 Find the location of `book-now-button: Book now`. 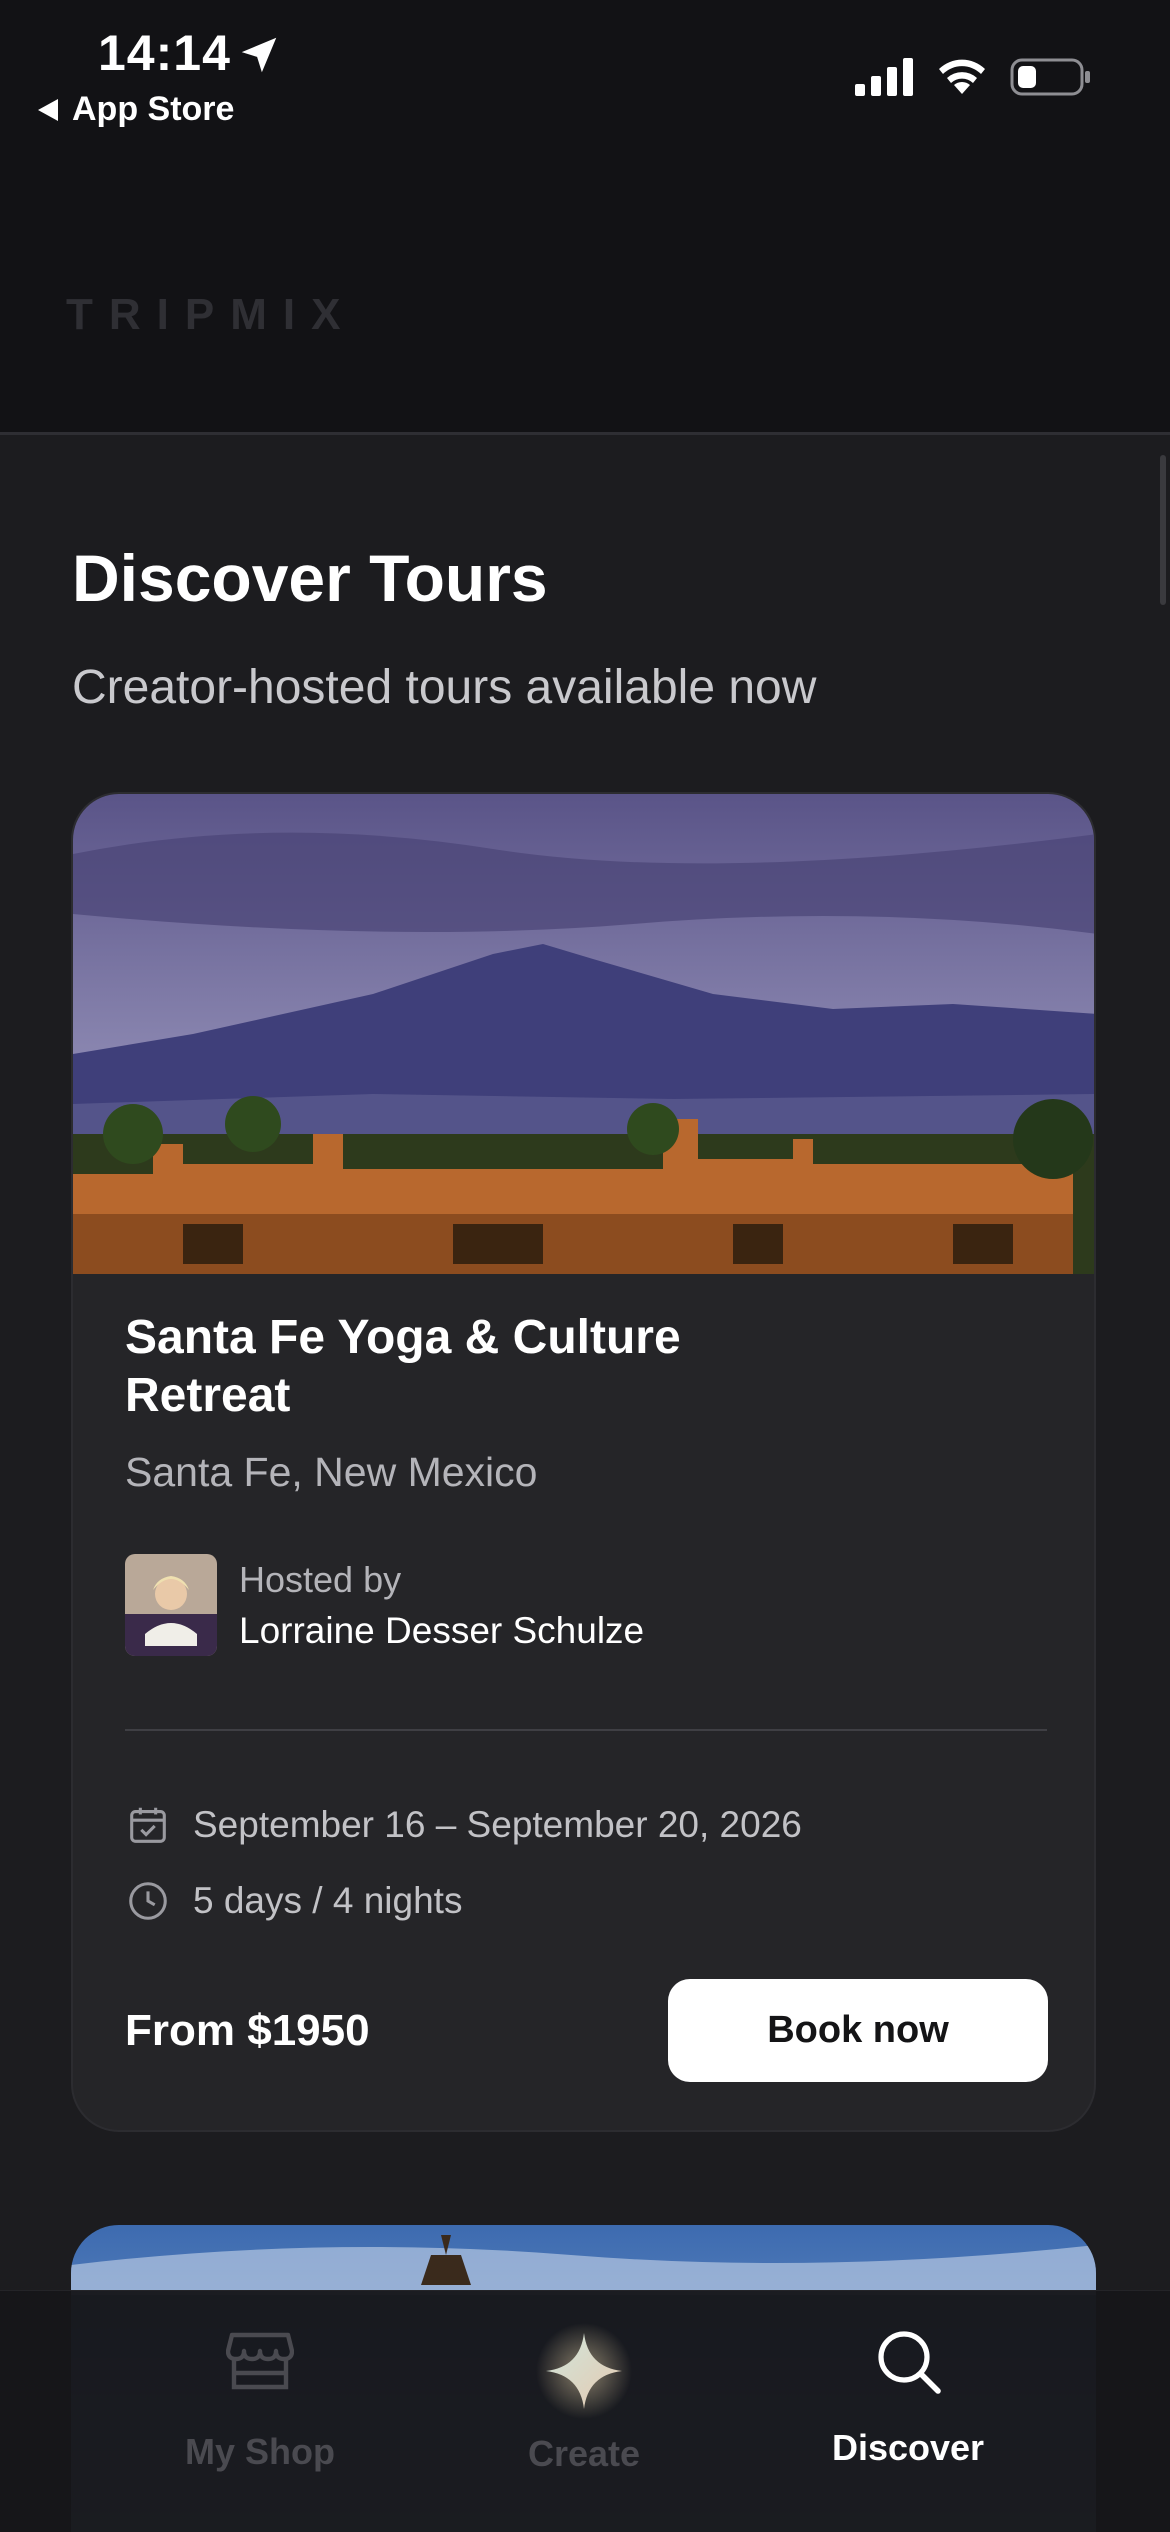

book-now-button: Book now is located at coordinates (858, 2030).